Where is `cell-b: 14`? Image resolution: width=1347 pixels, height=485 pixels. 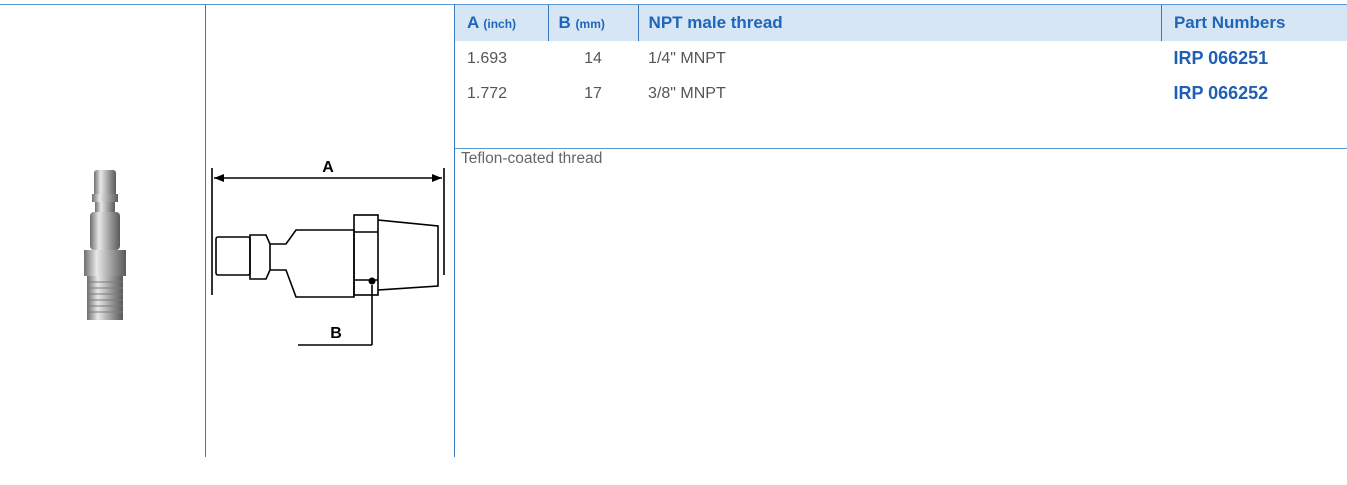 cell-b: 14 is located at coordinates (593, 58).